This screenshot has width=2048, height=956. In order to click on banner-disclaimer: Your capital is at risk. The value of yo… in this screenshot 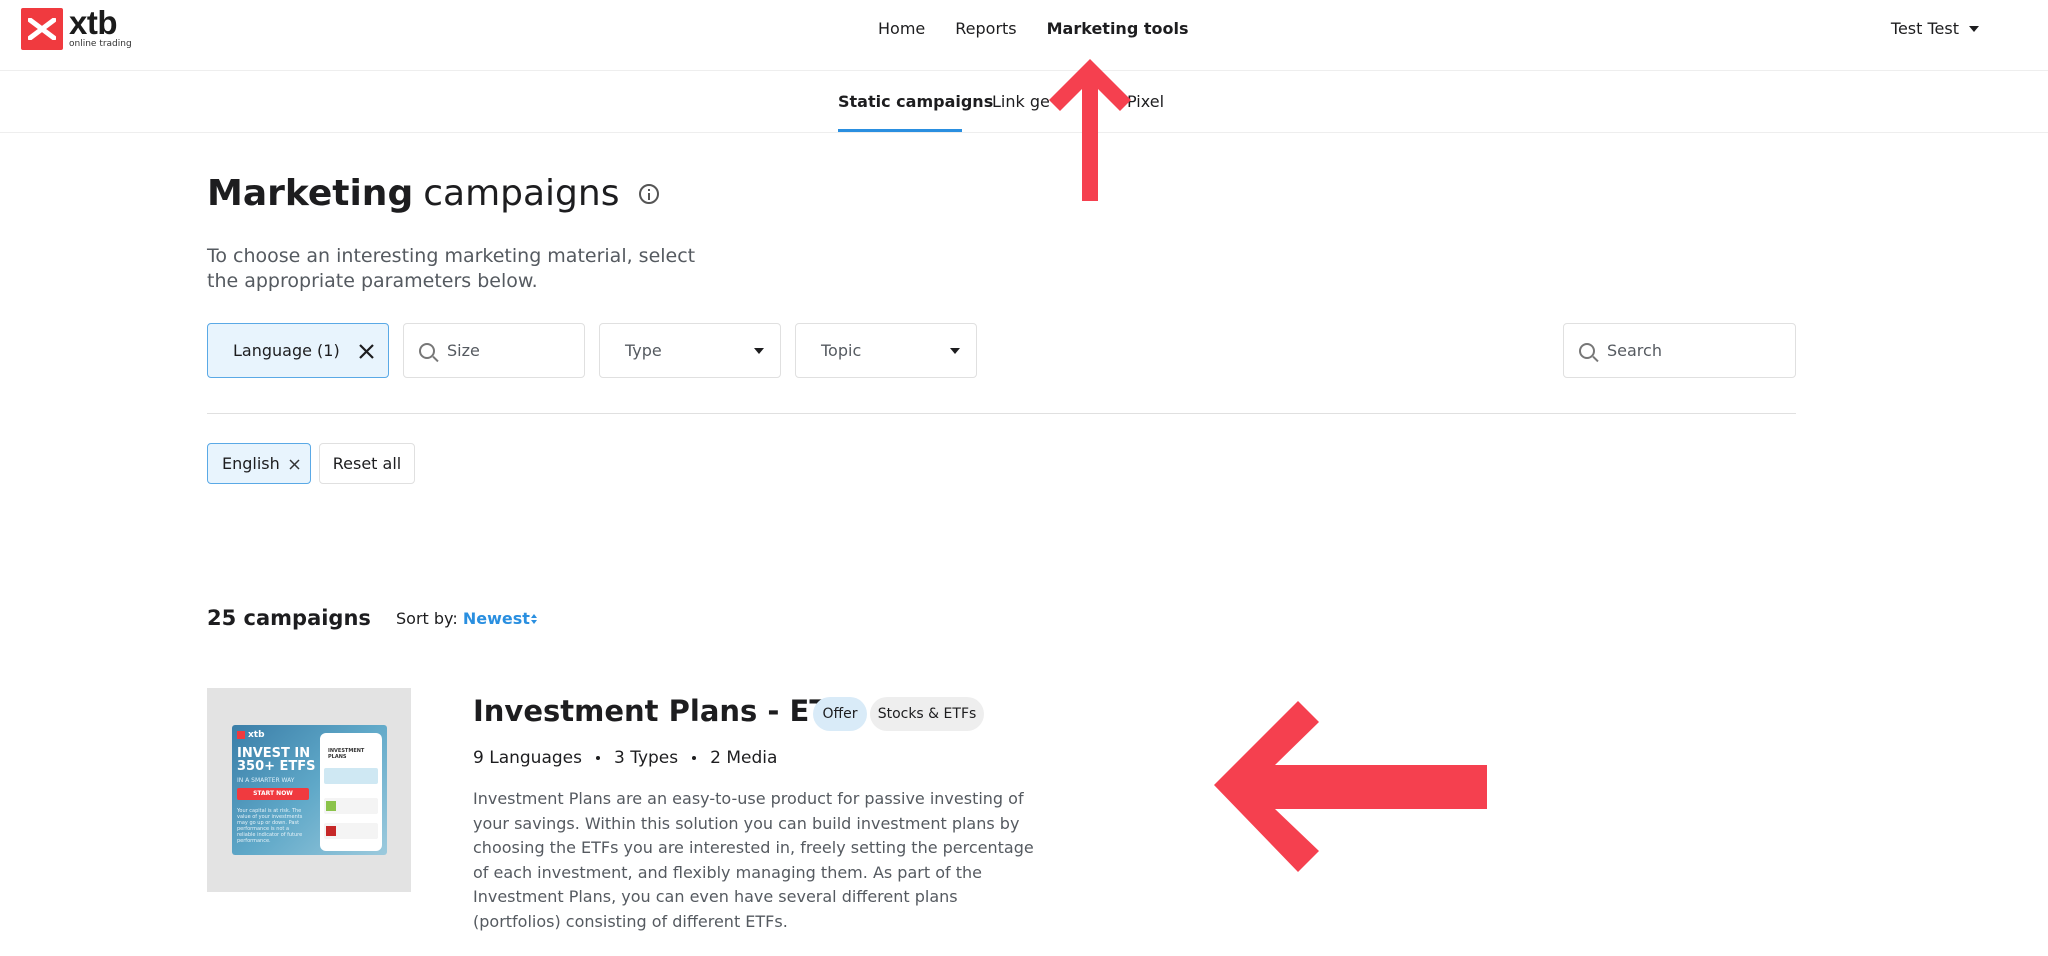, I will do `click(270, 826)`.